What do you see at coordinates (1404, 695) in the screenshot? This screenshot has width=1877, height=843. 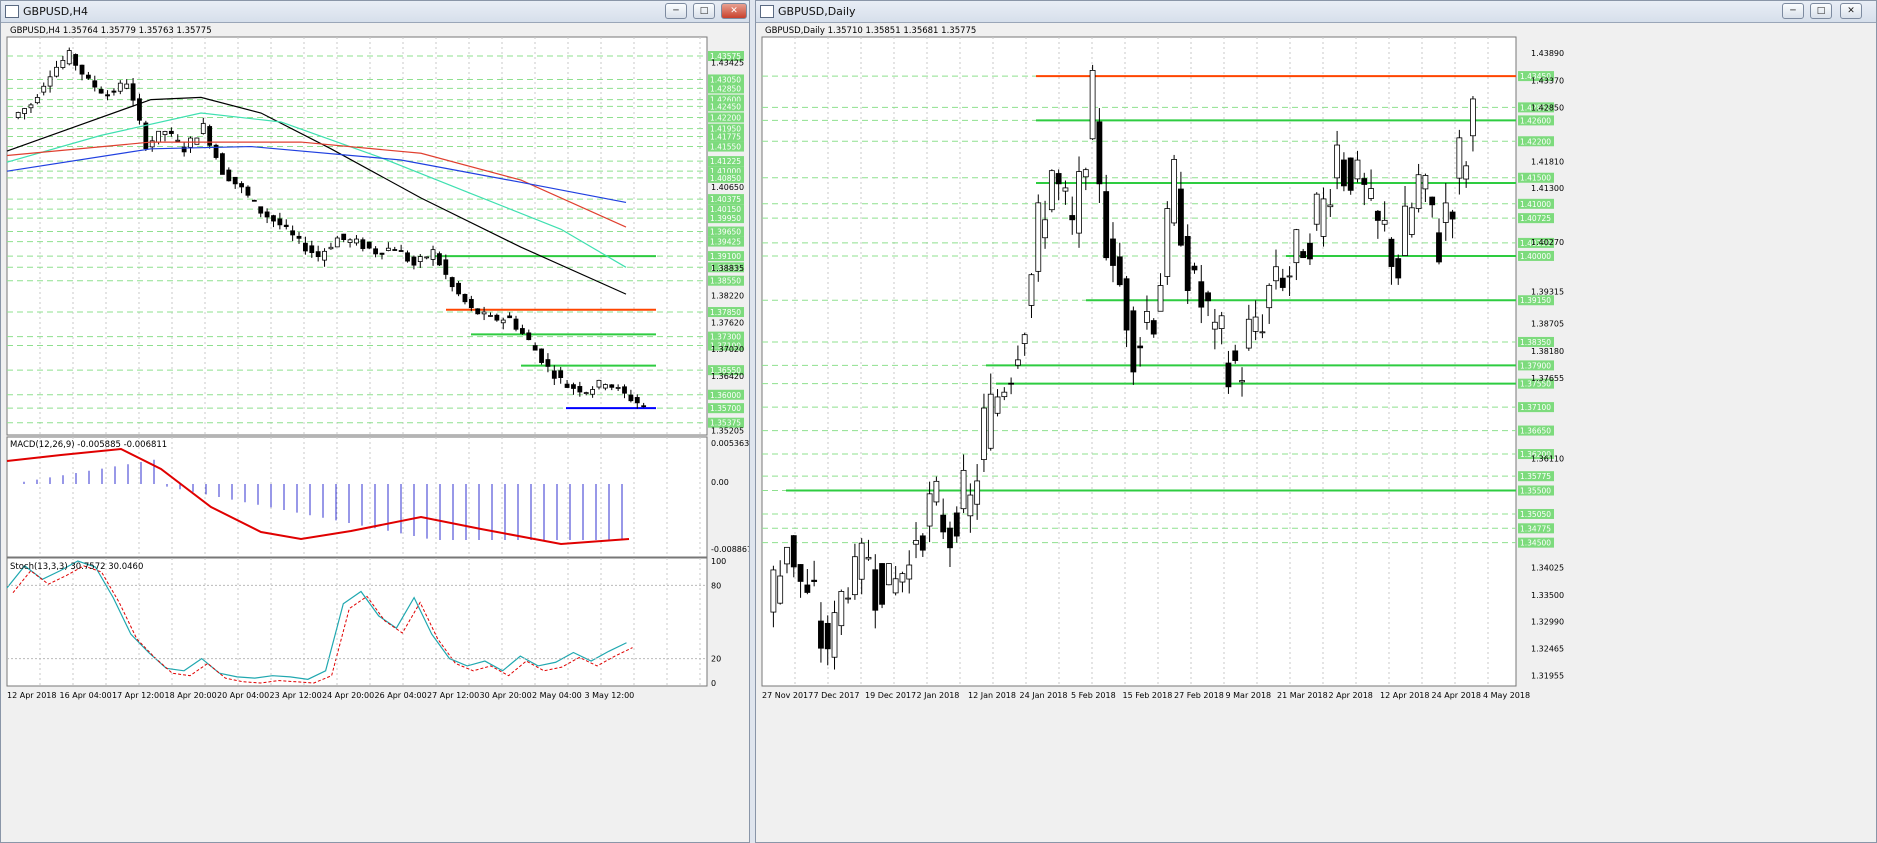 I see `time-label: 12 Apr 2018` at bounding box center [1404, 695].